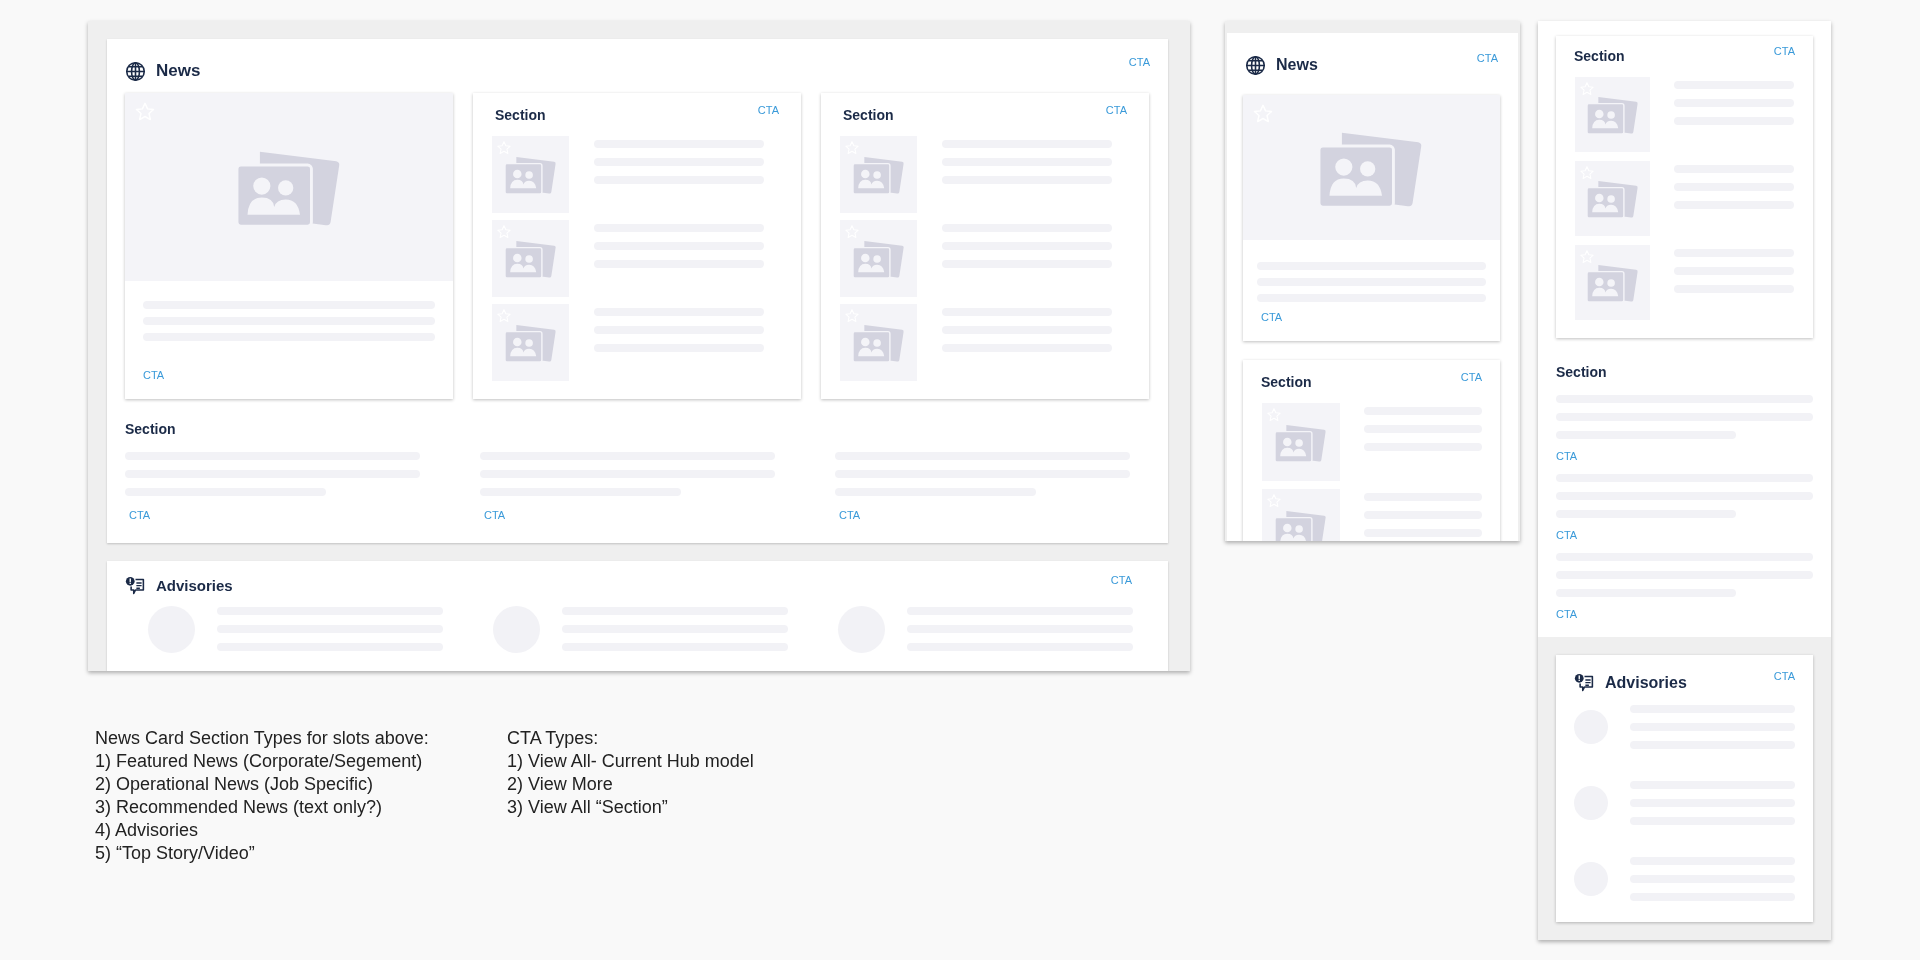  I want to click on note-item: 1) Featured News (Corporate/Segement), so click(259, 761).